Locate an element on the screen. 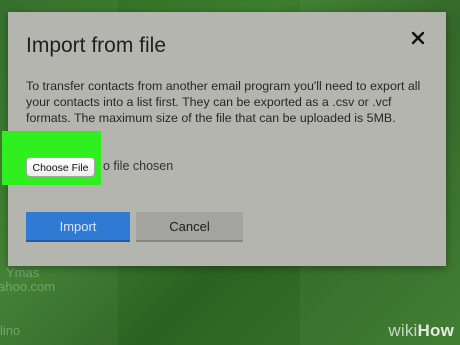 This screenshot has width=460, height=345. dialog-title: Import from file is located at coordinates (96, 45).